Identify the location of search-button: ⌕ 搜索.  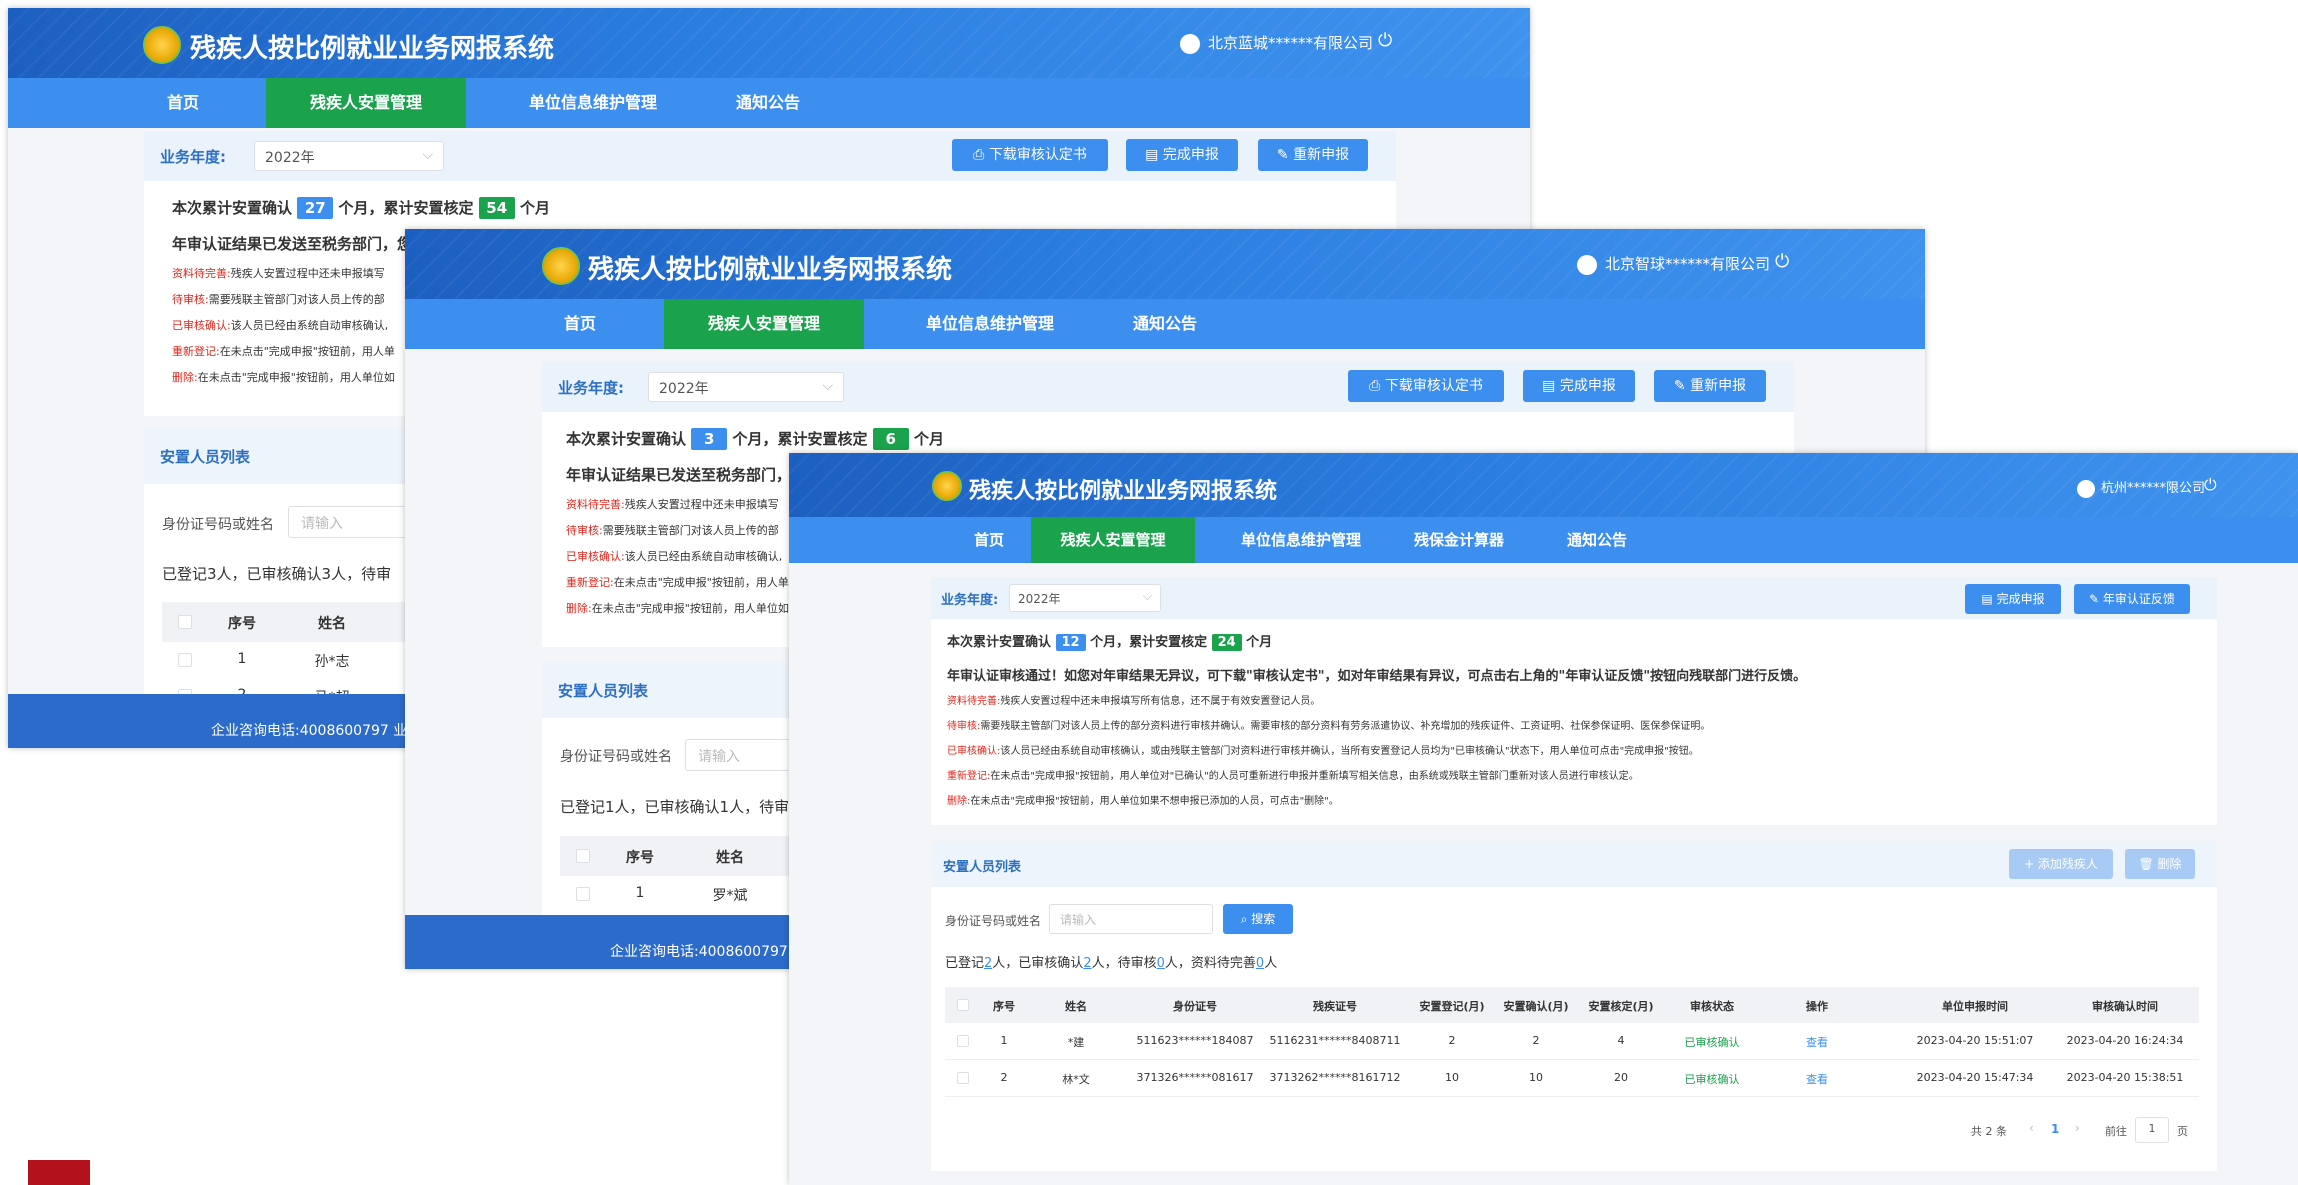
(1258, 919).